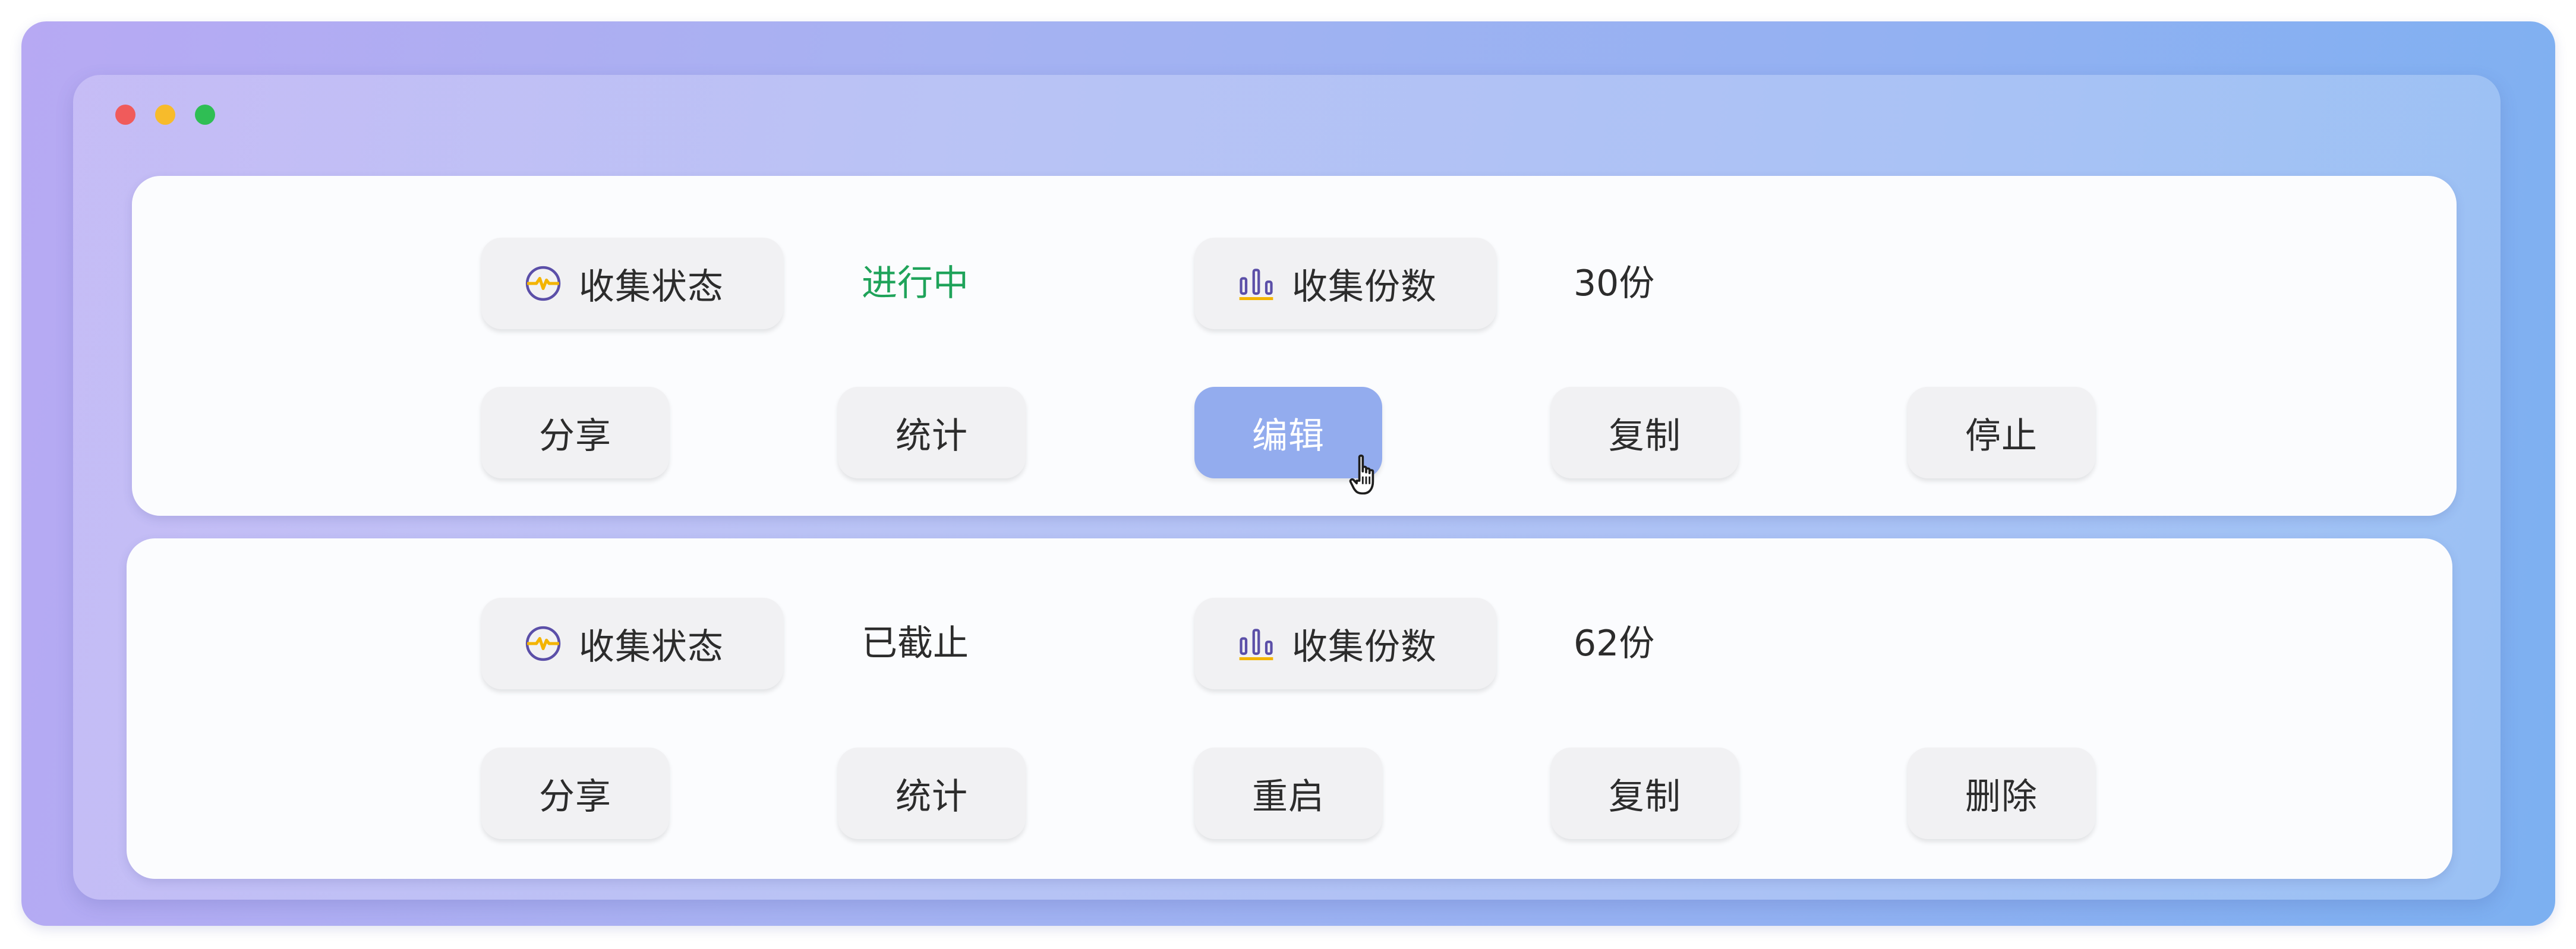  I want to click on status-chip-1: 收集状态, so click(632, 283).